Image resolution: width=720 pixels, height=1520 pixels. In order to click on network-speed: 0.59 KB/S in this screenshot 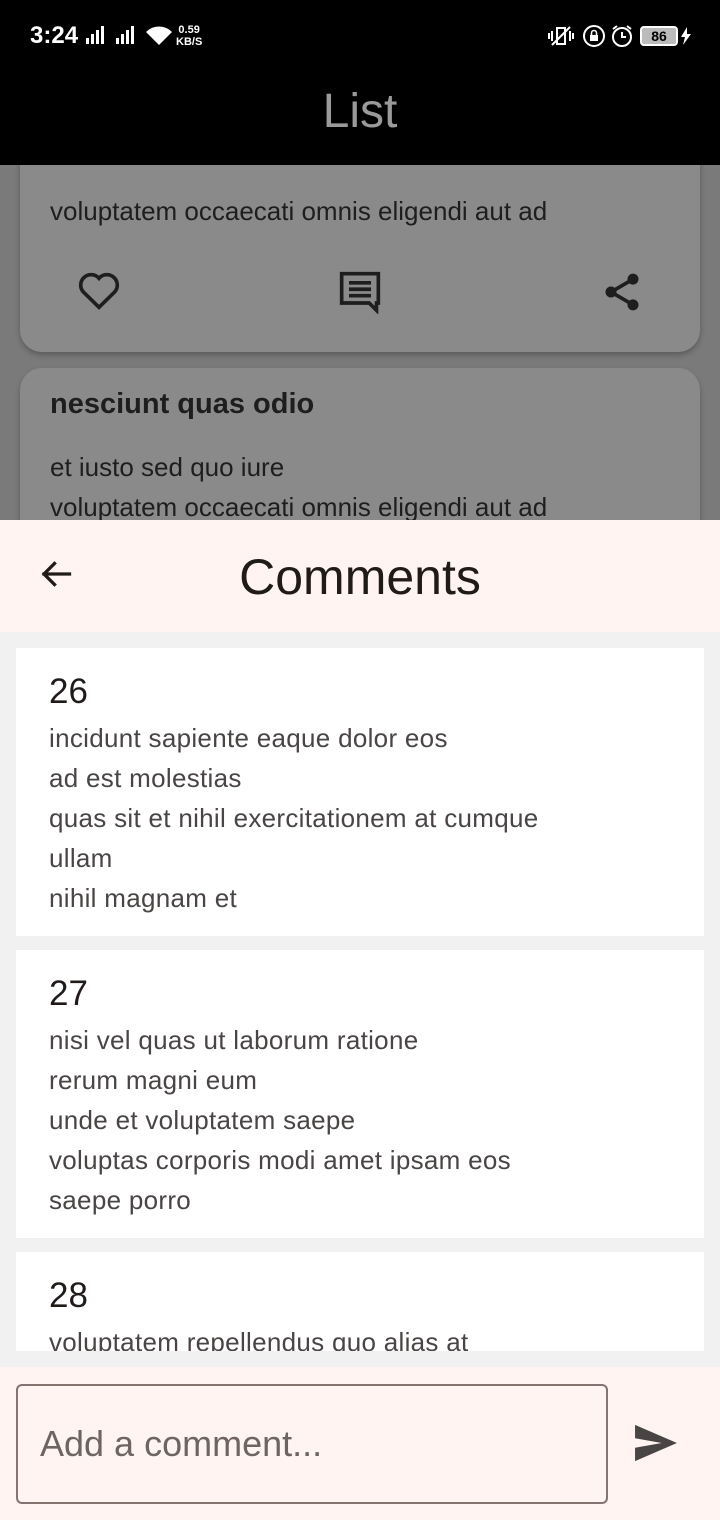, I will do `click(189, 36)`.